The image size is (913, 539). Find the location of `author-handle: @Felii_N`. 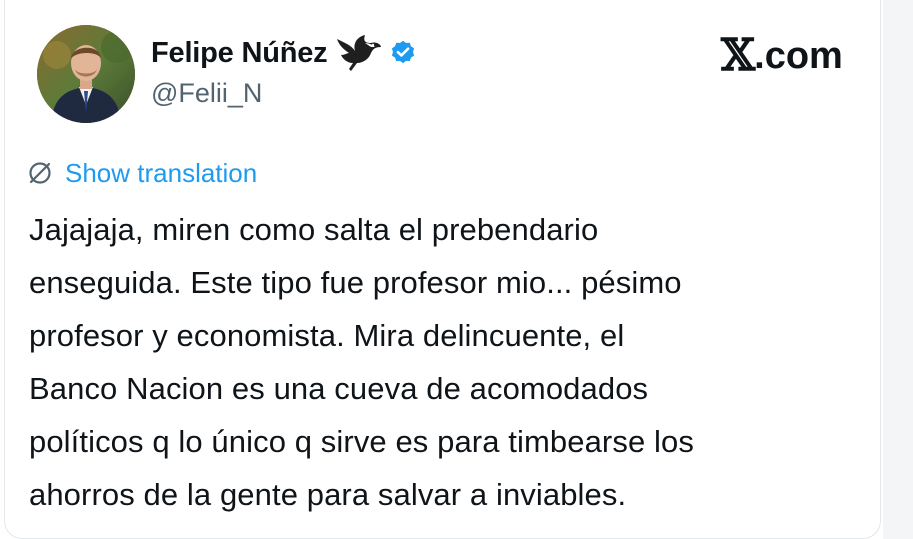

author-handle: @Felii_N is located at coordinates (206, 93).